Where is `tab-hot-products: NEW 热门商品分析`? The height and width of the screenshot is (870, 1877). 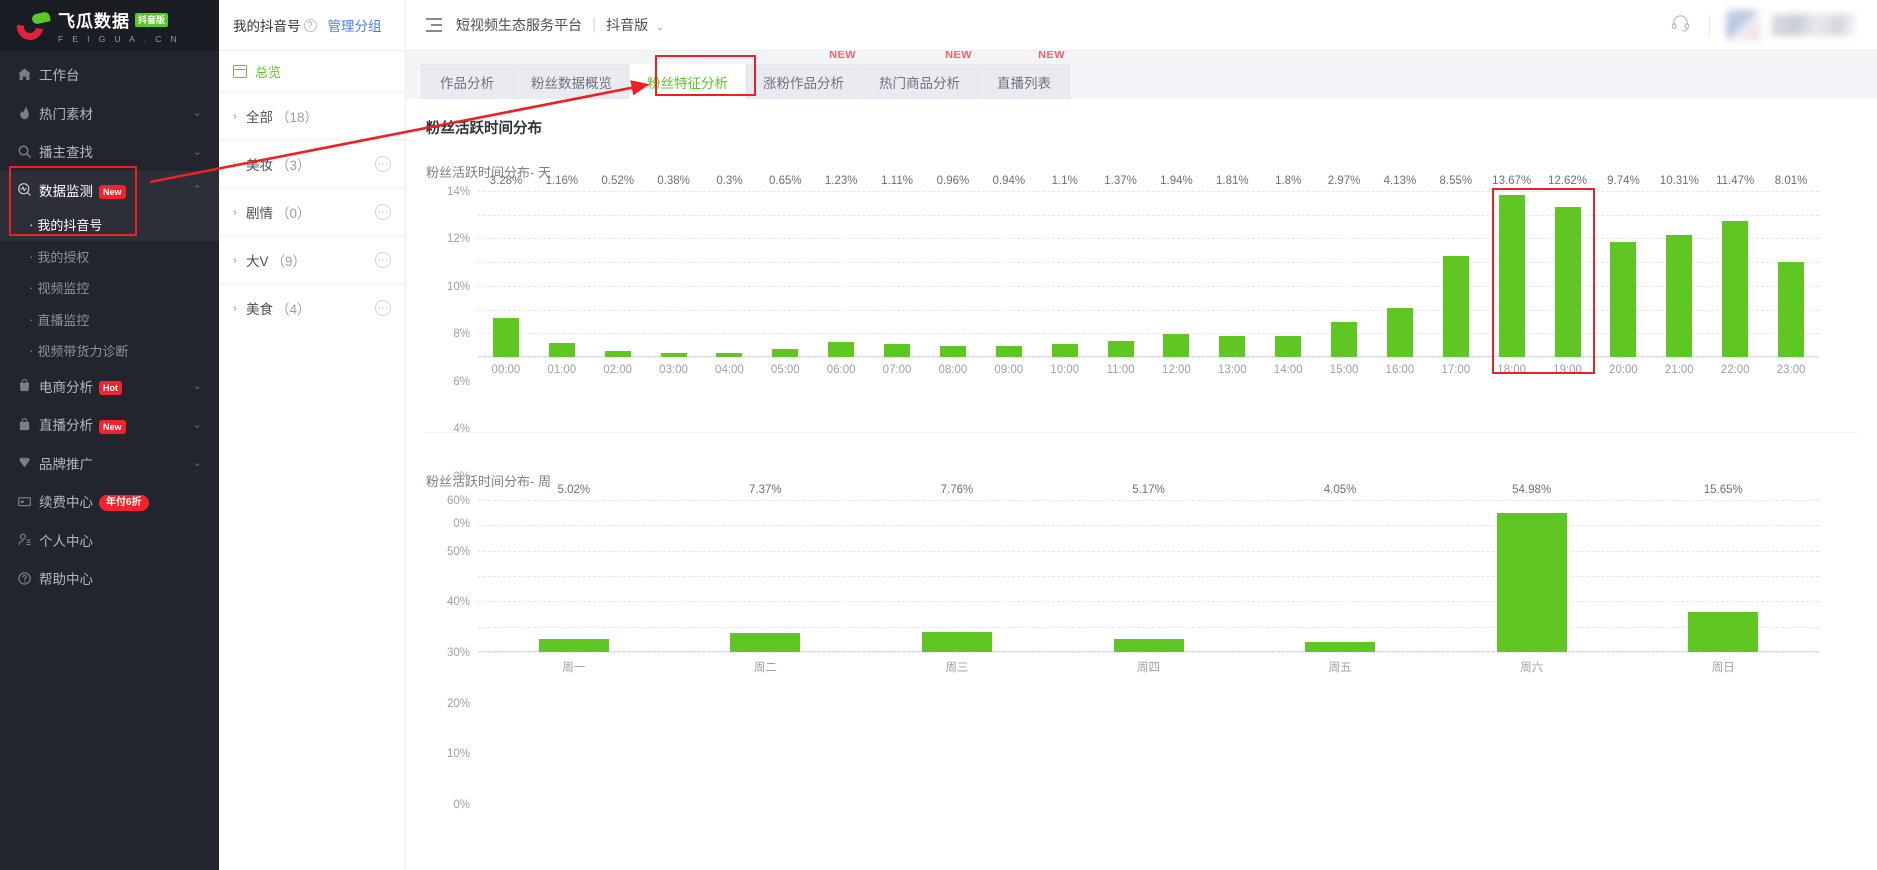
tab-hot-products: NEW 热门商品分析 is located at coordinates (919, 75).